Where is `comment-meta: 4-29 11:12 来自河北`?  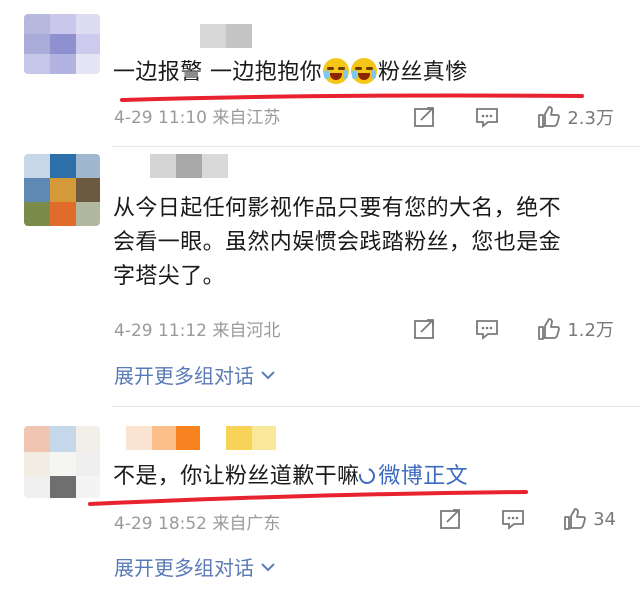
comment-meta: 4-29 11:12 来自河北 is located at coordinates (197, 328).